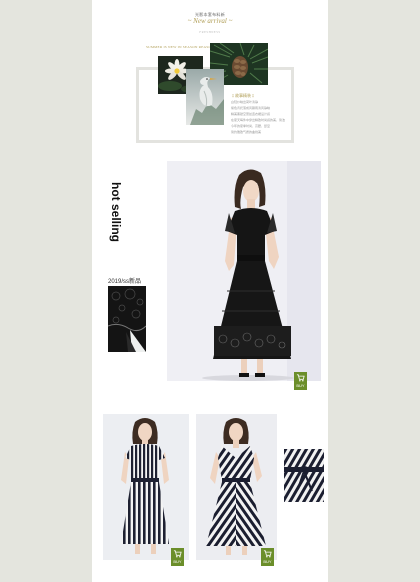 The image size is (420, 582). What do you see at coordinates (245, 102) in the screenshot?
I see `story-line: 白轻纱映出荷叶清静` at bounding box center [245, 102].